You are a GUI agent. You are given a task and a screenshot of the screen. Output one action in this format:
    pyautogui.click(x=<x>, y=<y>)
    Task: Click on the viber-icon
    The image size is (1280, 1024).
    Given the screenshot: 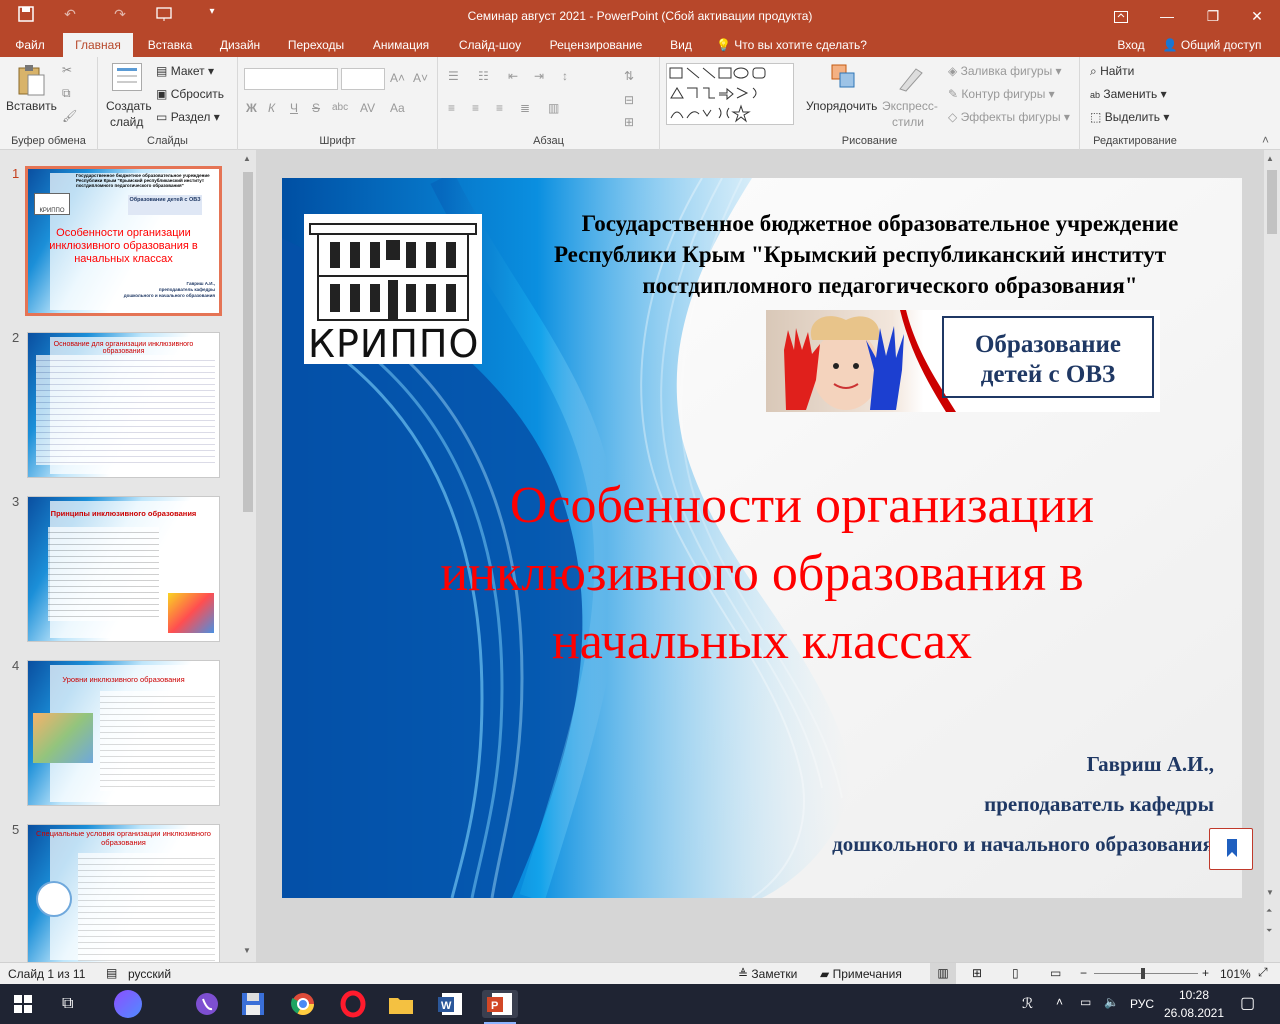 What is the action you would take?
    pyautogui.click(x=207, y=1004)
    